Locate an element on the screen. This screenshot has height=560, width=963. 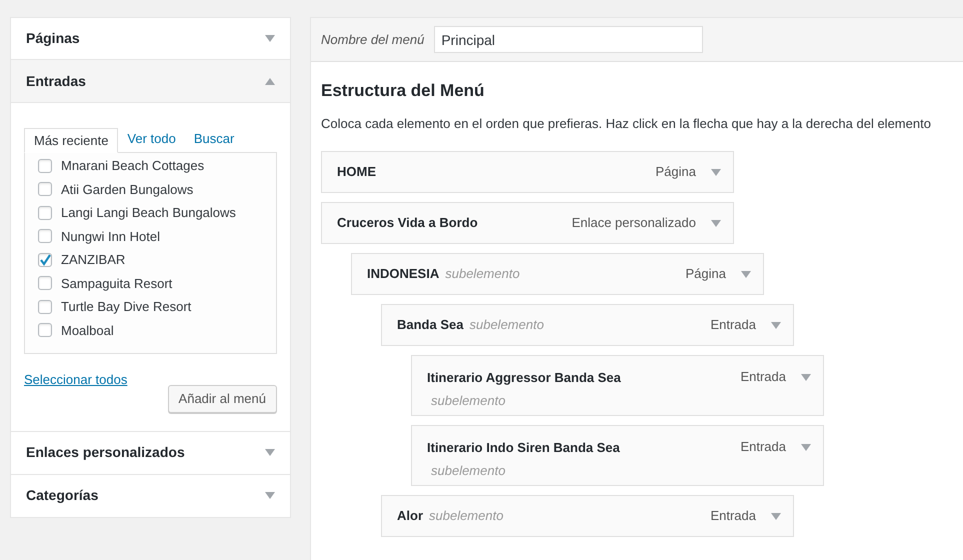
tab: Buscar is located at coordinates (214, 139).